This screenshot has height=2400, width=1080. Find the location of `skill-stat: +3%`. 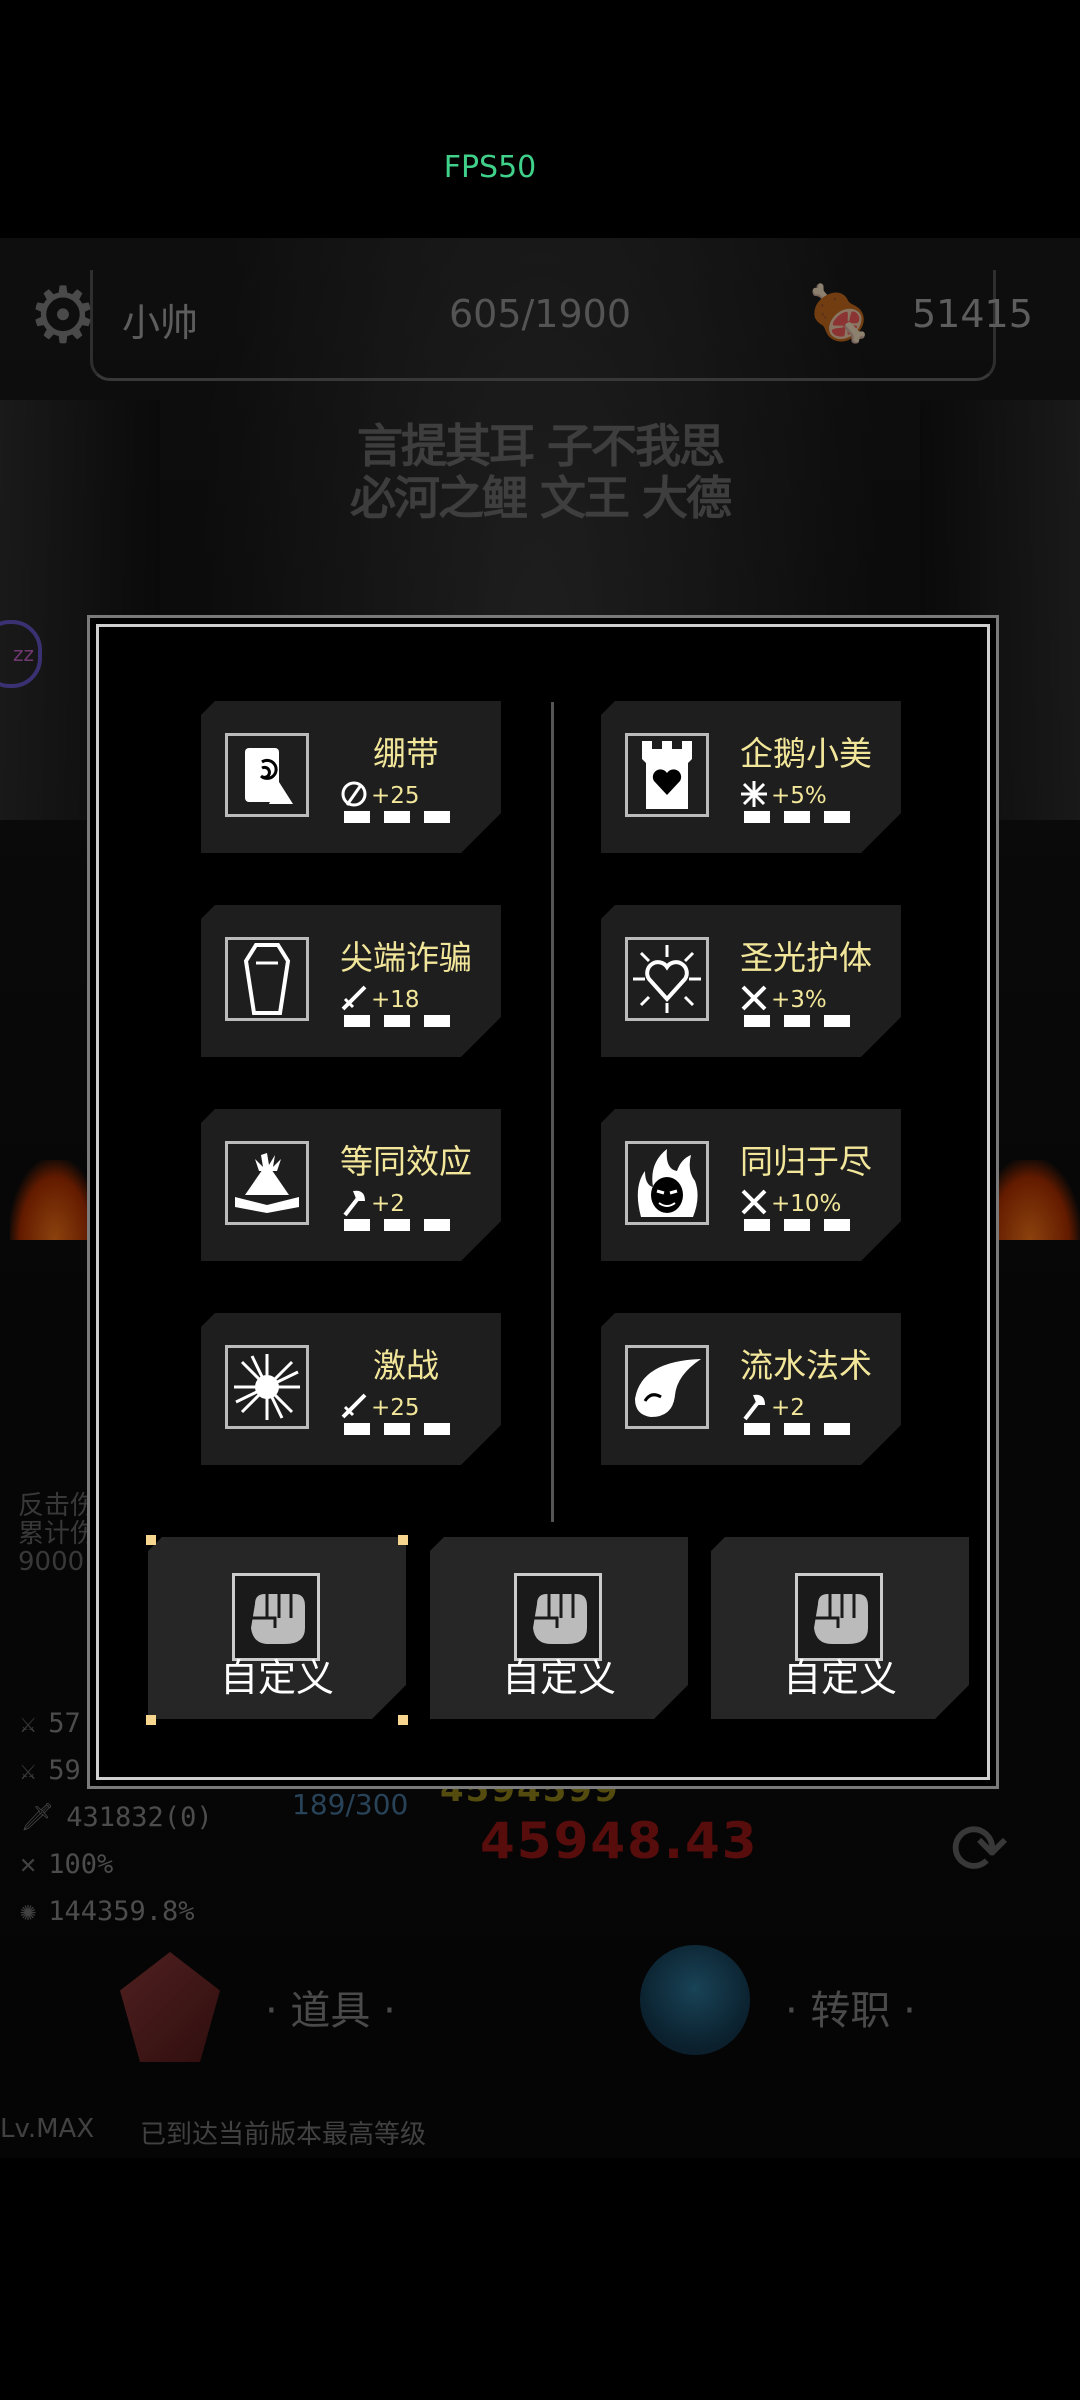

skill-stat: +3% is located at coordinates (783, 998).